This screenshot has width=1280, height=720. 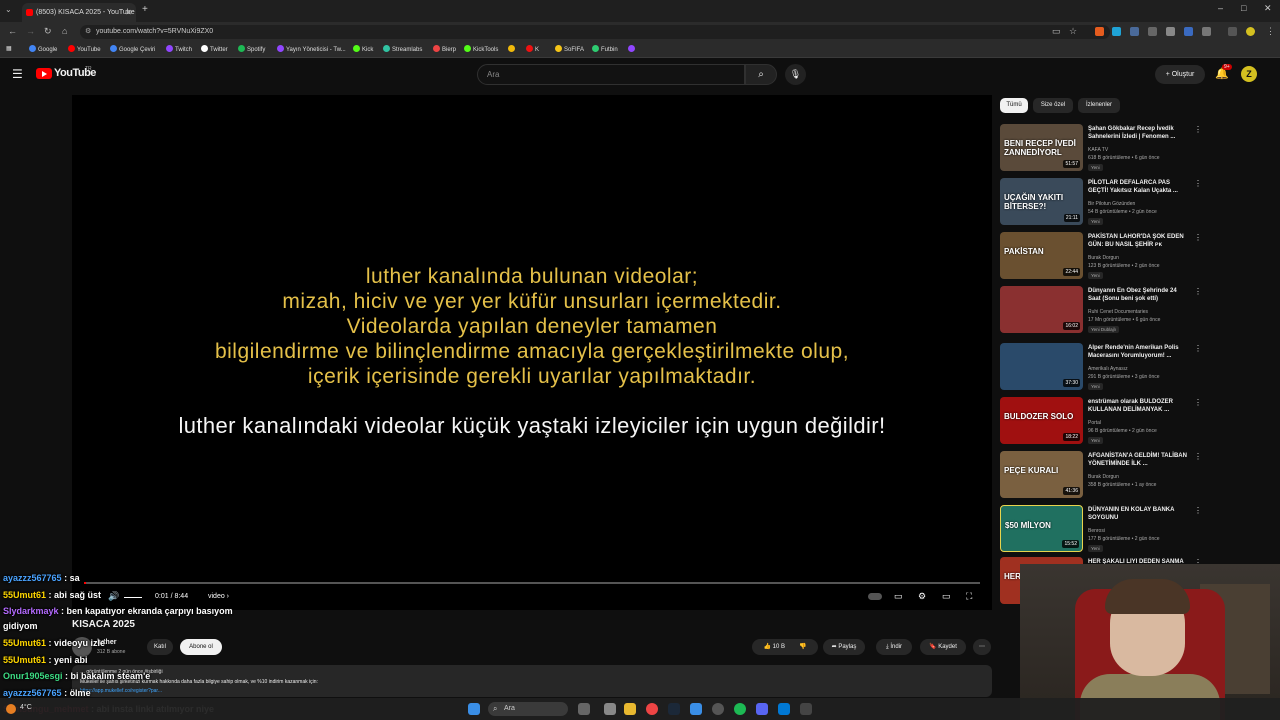 I want to click on browser-tab: (8503) KISACA 2025 - YouTube ✕, so click(x=79, y=12).